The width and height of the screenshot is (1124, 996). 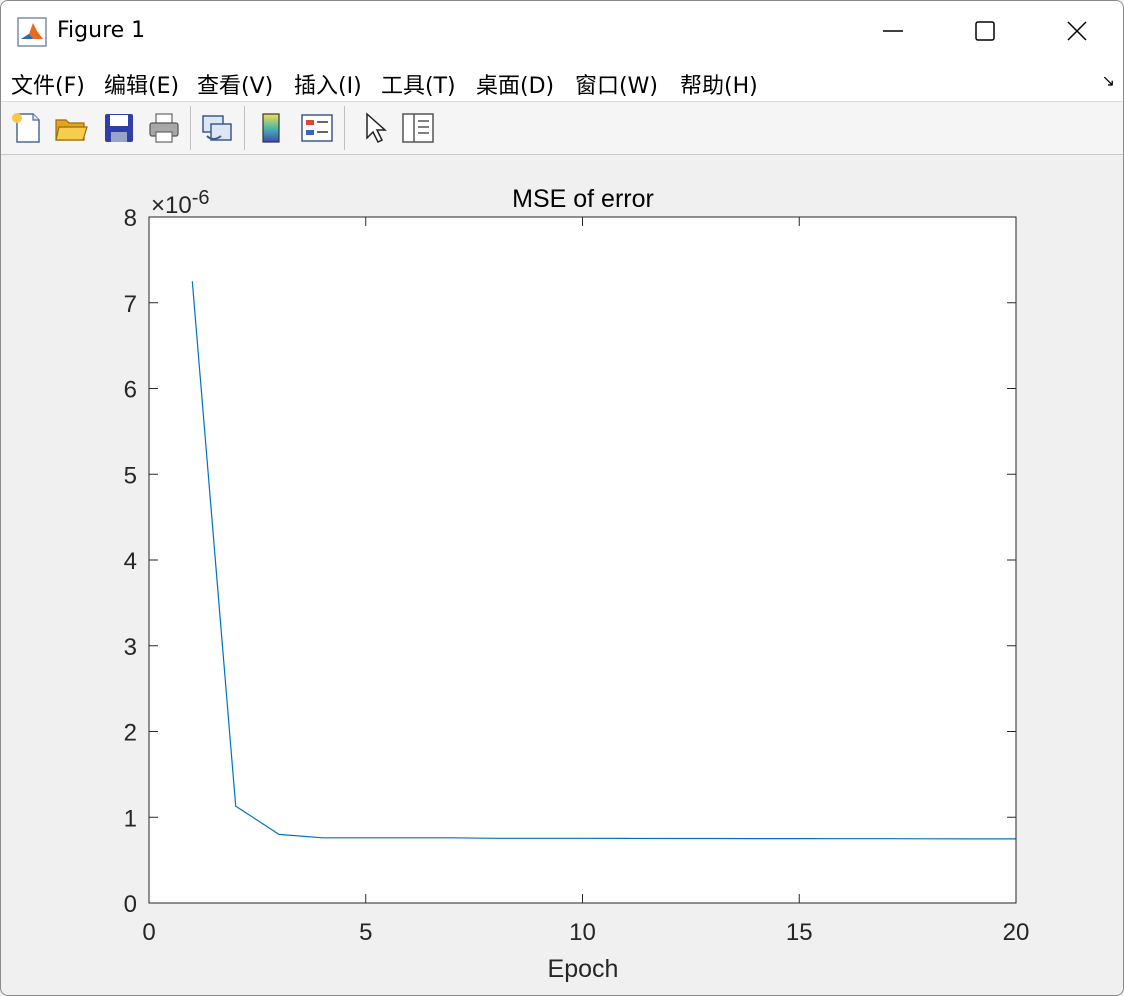 I want to click on pointer-icon, so click(x=375, y=128).